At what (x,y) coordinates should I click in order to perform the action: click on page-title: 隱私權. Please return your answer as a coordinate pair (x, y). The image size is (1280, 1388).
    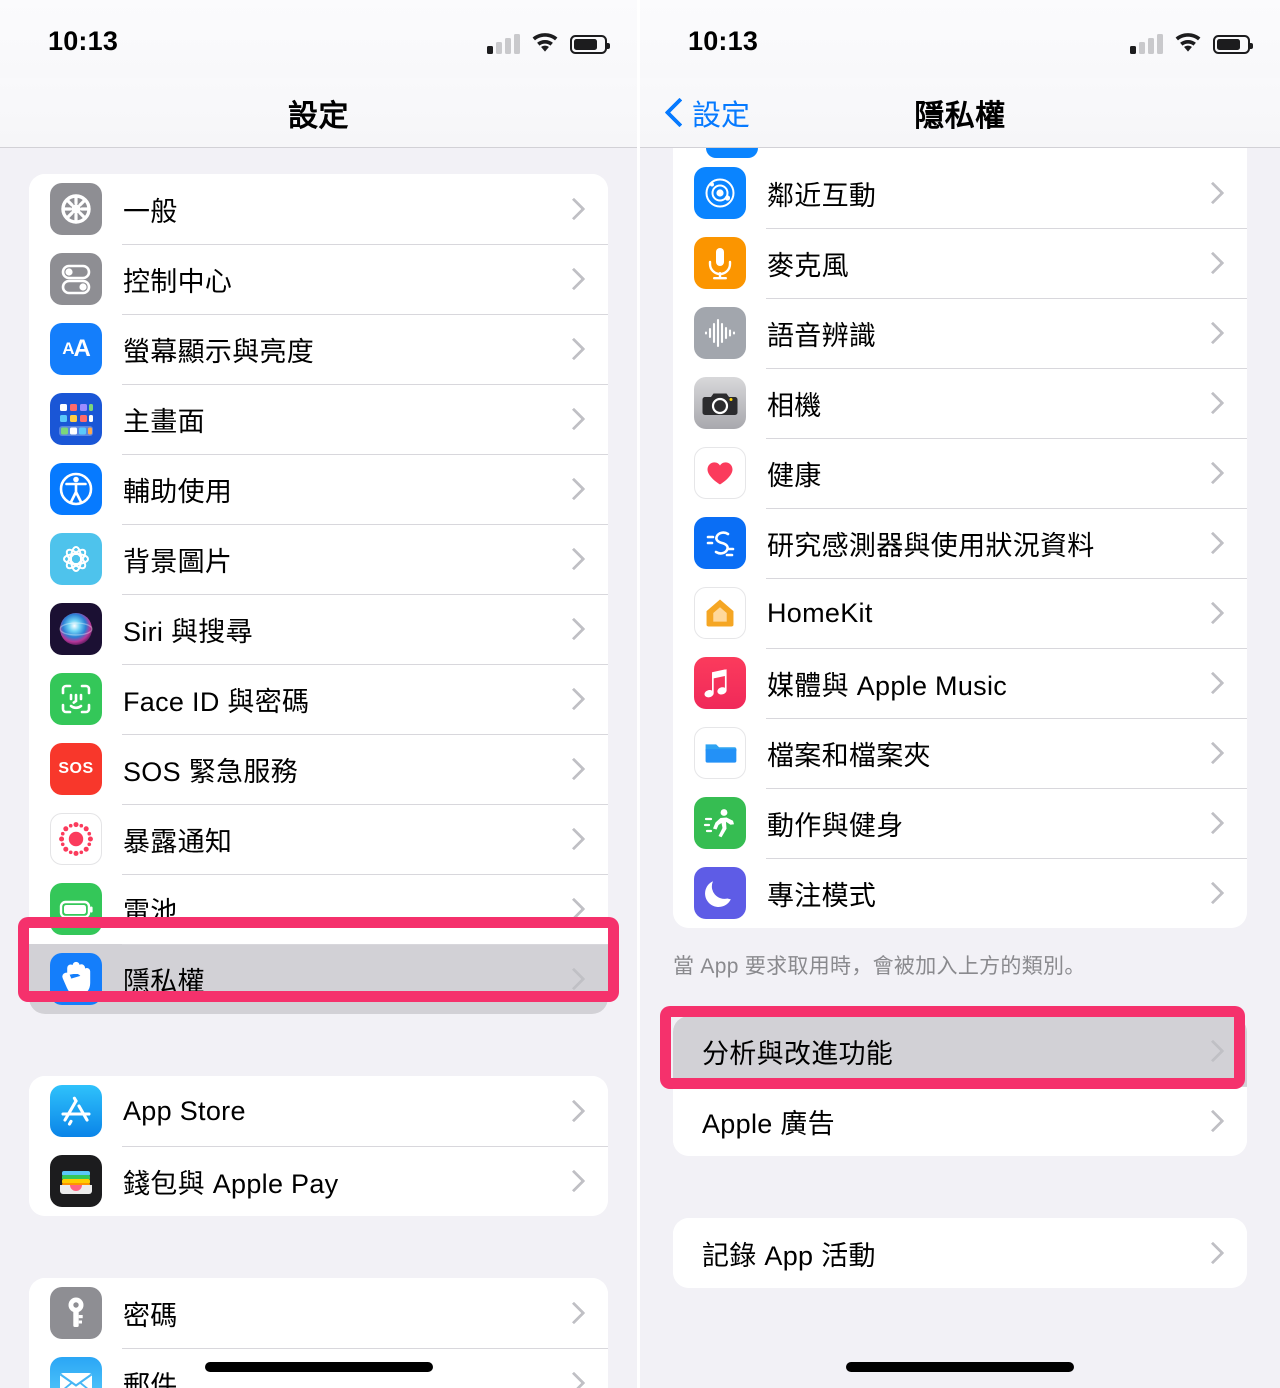
    Looking at the image, I should click on (960, 116).